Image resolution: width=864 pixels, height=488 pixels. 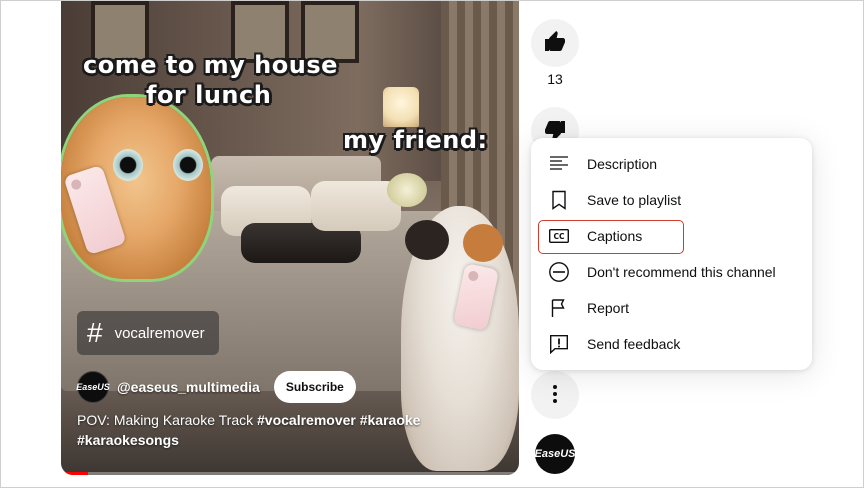 What do you see at coordinates (210, 65) in the screenshot?
I see `meme-caption-top: come to my house` at bounding box center [210, 65].